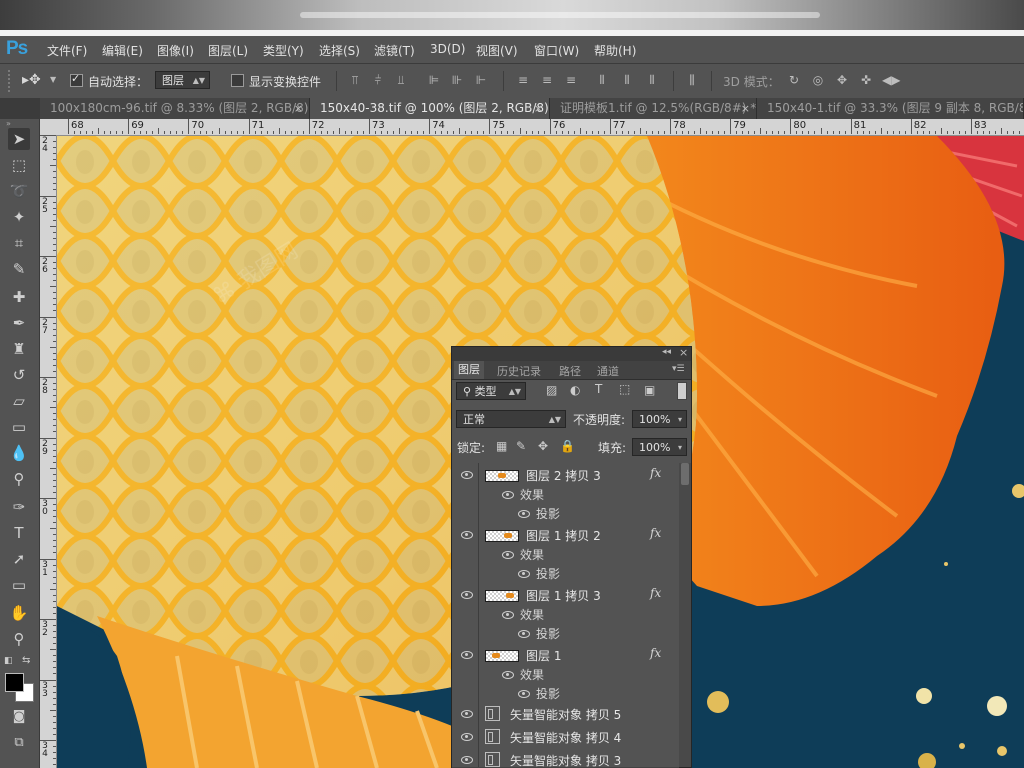  What do you see at coordinates (19, 717) in the screenshot?
I see `quick-mask-icon: ◙` at bounding box center [19, 717].